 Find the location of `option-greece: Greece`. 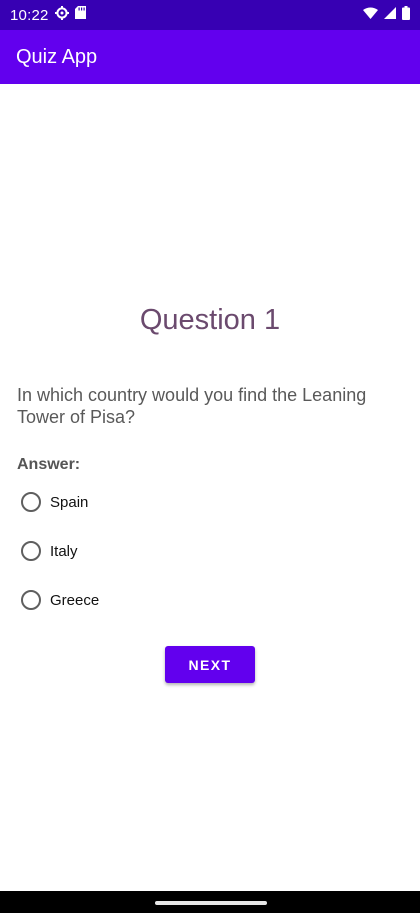

option-greece: Greece is located at coordinates (60, 600).